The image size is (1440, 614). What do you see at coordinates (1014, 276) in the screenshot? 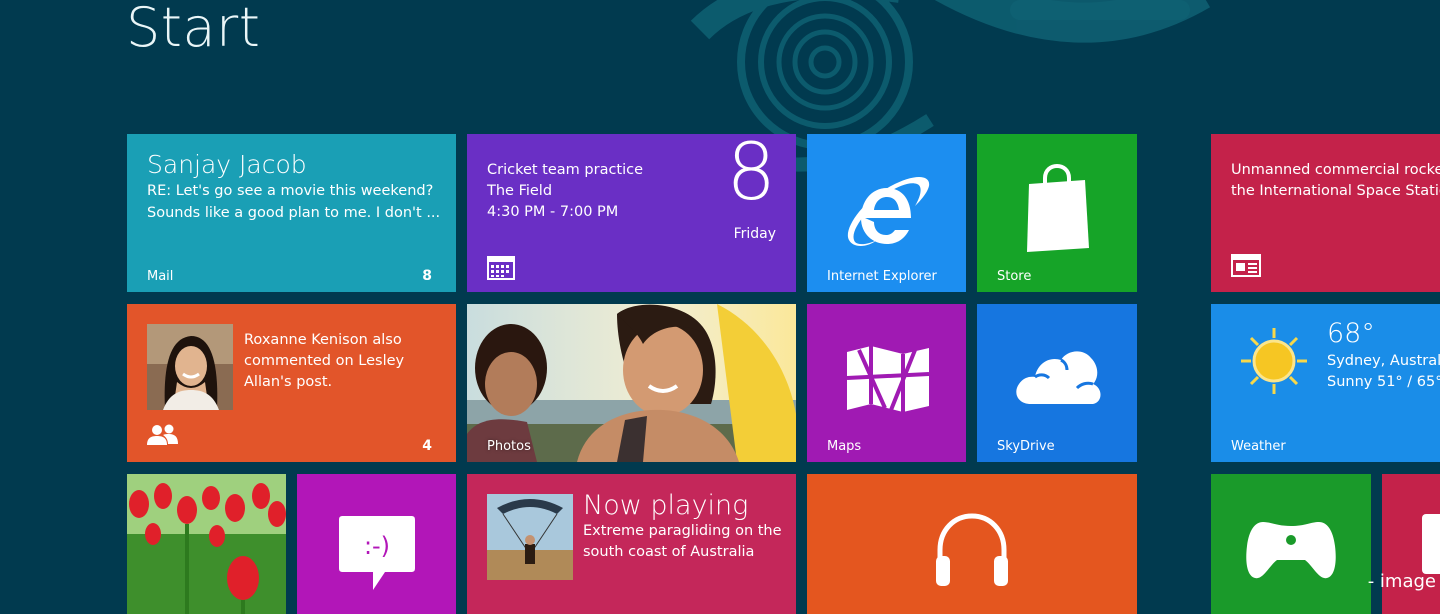
I see `tile-label: Store` at bounding box center [1014, 276].